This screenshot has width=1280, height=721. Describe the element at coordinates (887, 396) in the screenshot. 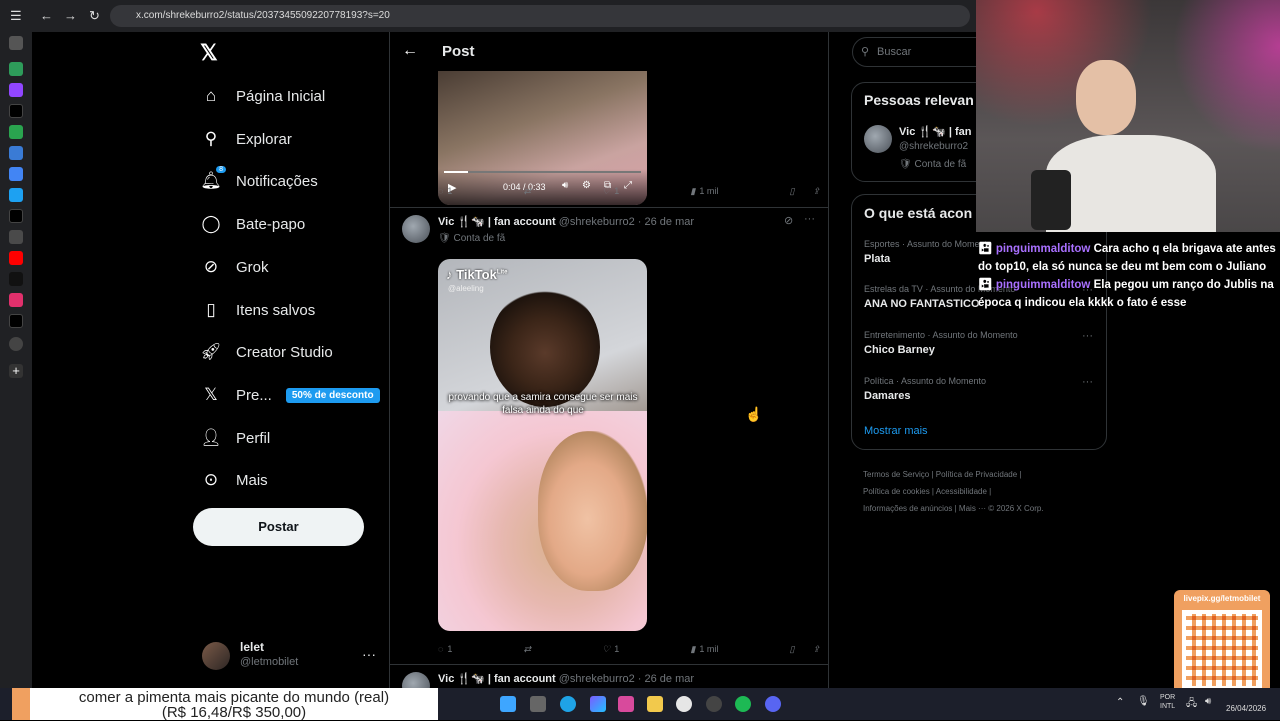

I see `trend-item: Damares` at that location.